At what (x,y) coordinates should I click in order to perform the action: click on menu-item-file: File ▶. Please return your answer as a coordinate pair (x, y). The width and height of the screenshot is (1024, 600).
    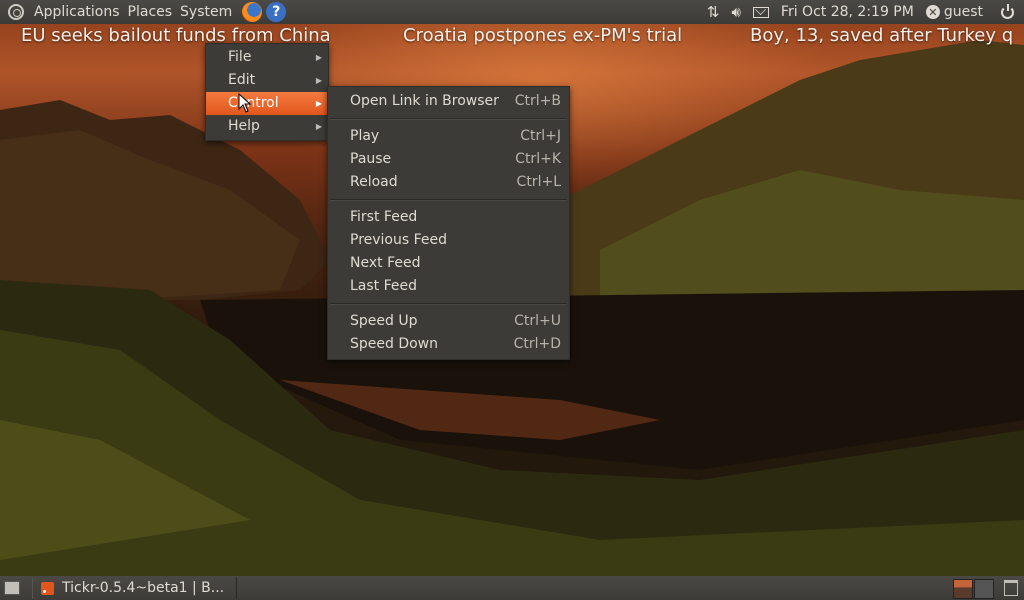
    Looking at the image, I should click on (267, 57).